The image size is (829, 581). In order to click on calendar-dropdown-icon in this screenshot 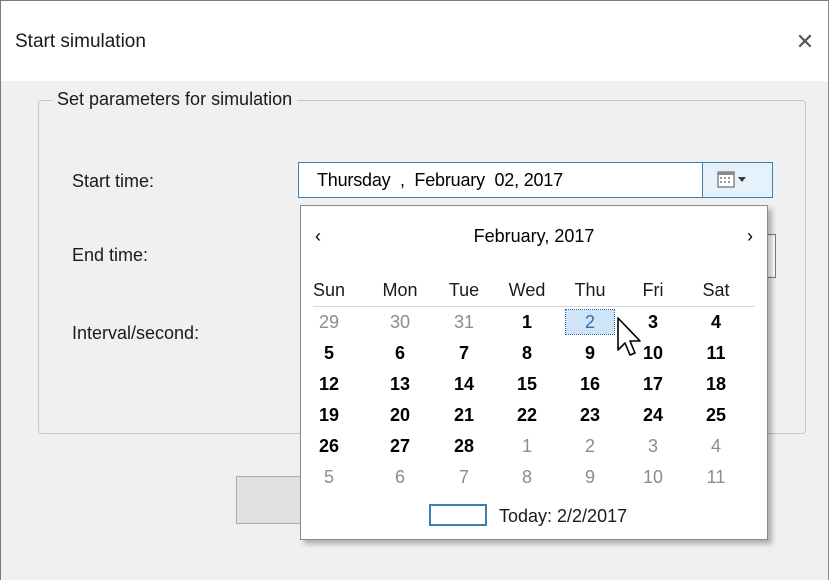, I will do `click(731, 179)`.